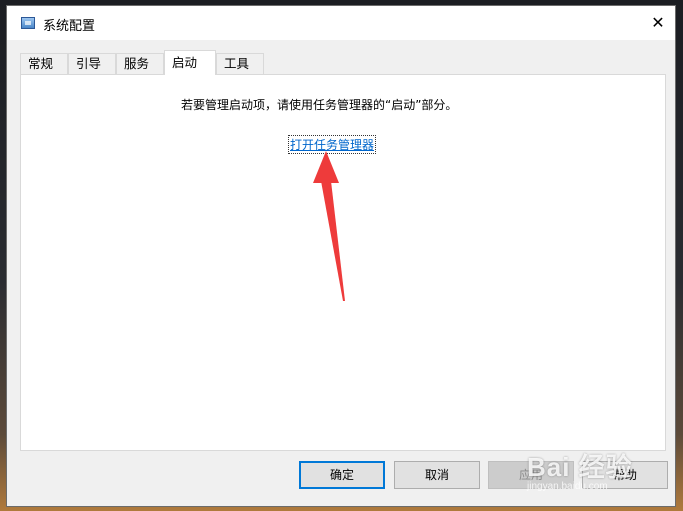 The height and width of the screenshot is (511, 683). What do you see at coordinates (658, 23) in the screenshot?
I see `close-button: ✕` at bounding box center [658, 23].